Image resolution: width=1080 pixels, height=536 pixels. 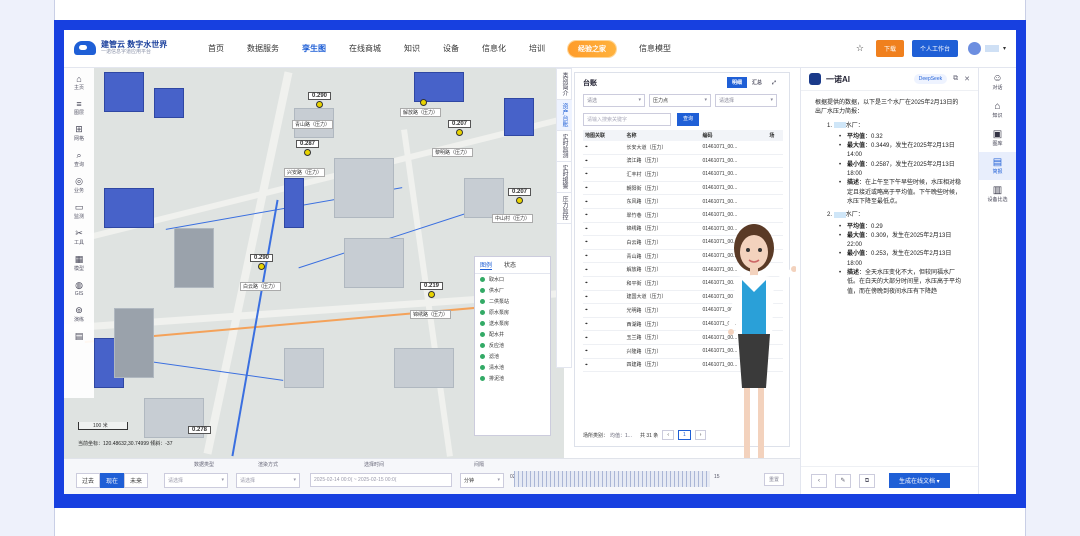 I want to click on tool-monitor: ▭ 监测, so click(x=79, y=211).